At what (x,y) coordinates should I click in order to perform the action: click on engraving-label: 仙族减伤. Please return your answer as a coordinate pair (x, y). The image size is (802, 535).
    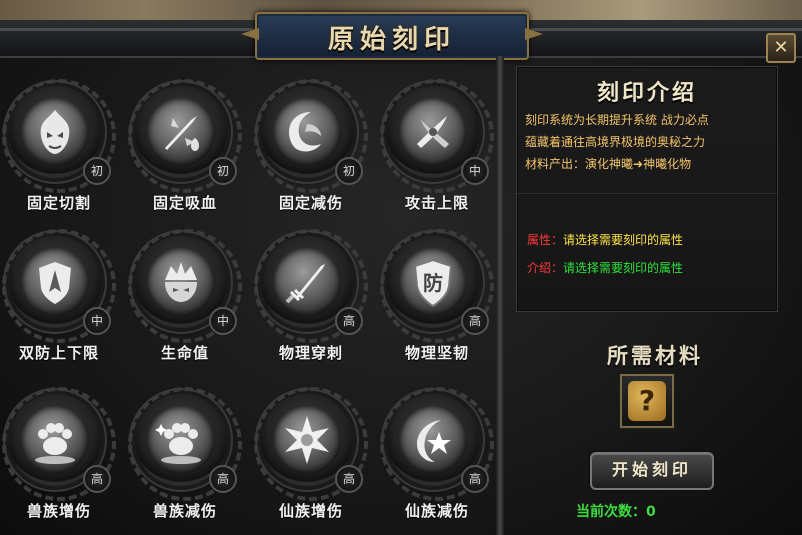
    Looking at the image, I should click on (437, 511).